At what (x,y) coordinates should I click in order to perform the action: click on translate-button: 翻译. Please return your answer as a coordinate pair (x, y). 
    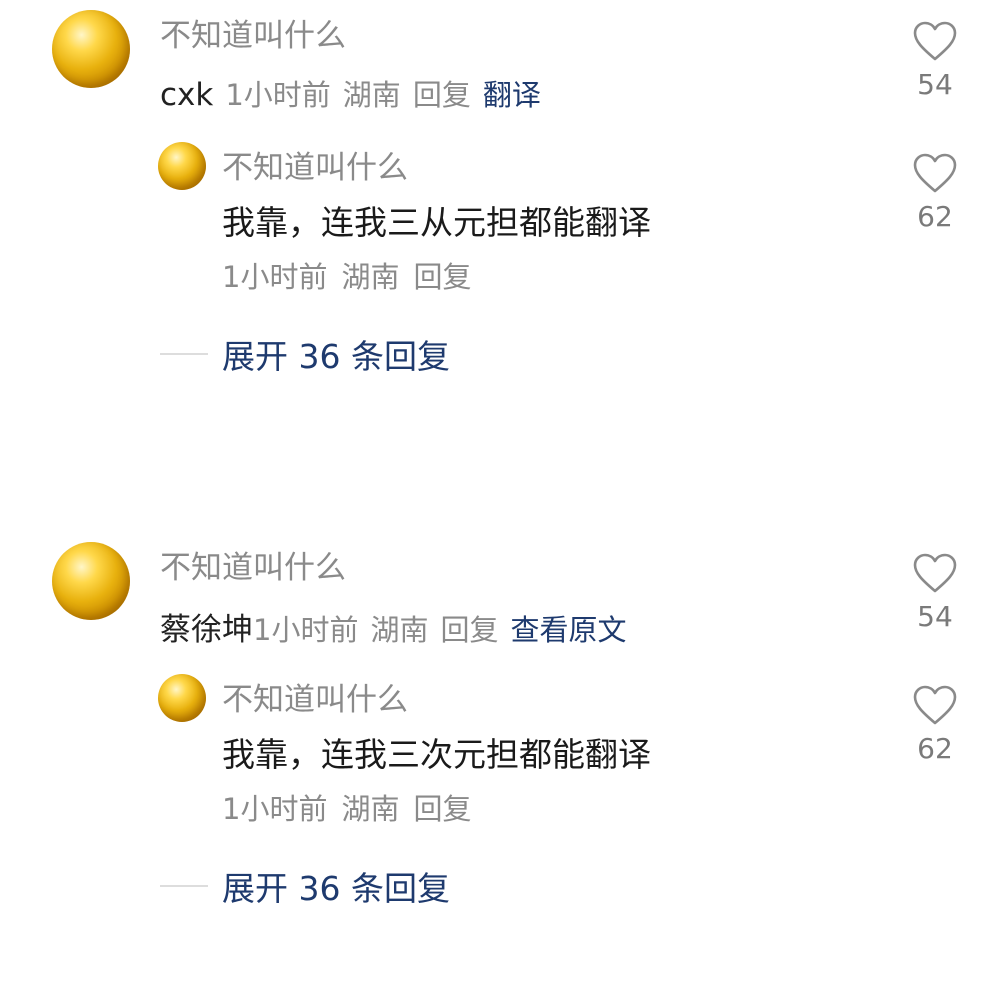
    Looking at the image, I should click on (512, 95).